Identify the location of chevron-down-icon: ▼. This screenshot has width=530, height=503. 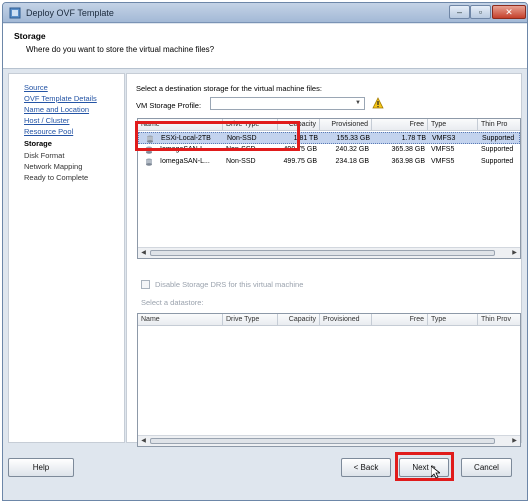
(358, 103).